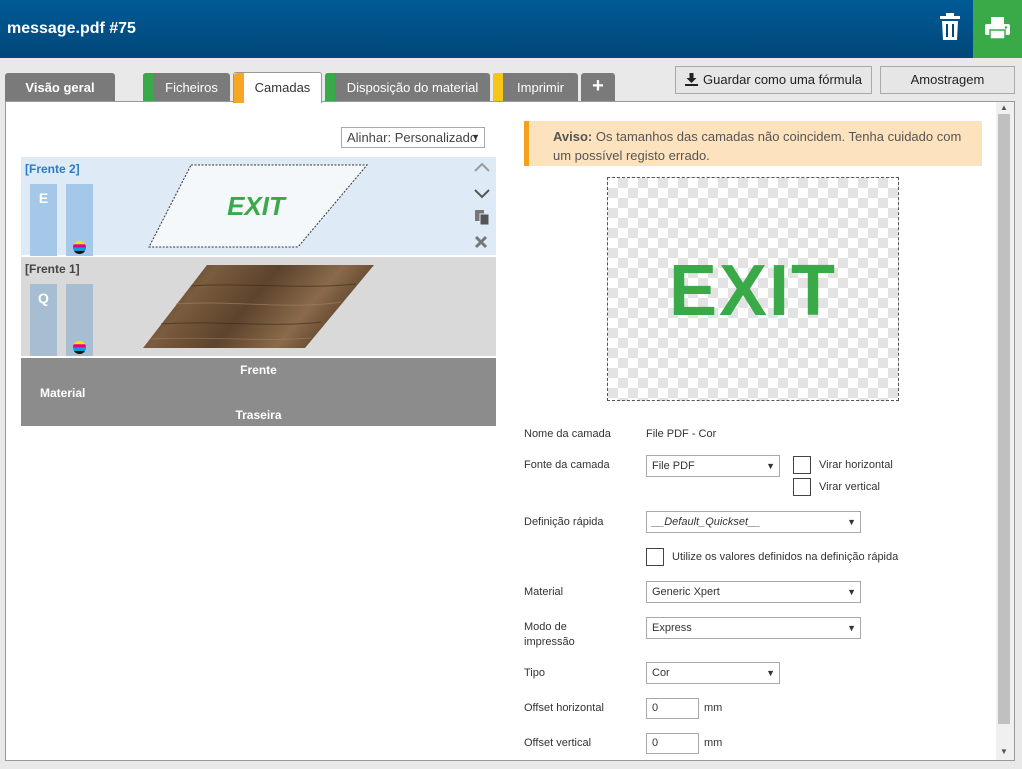 This screenshot has height=769, width=1022. I want to click on move-down-button, so click(482, 194).